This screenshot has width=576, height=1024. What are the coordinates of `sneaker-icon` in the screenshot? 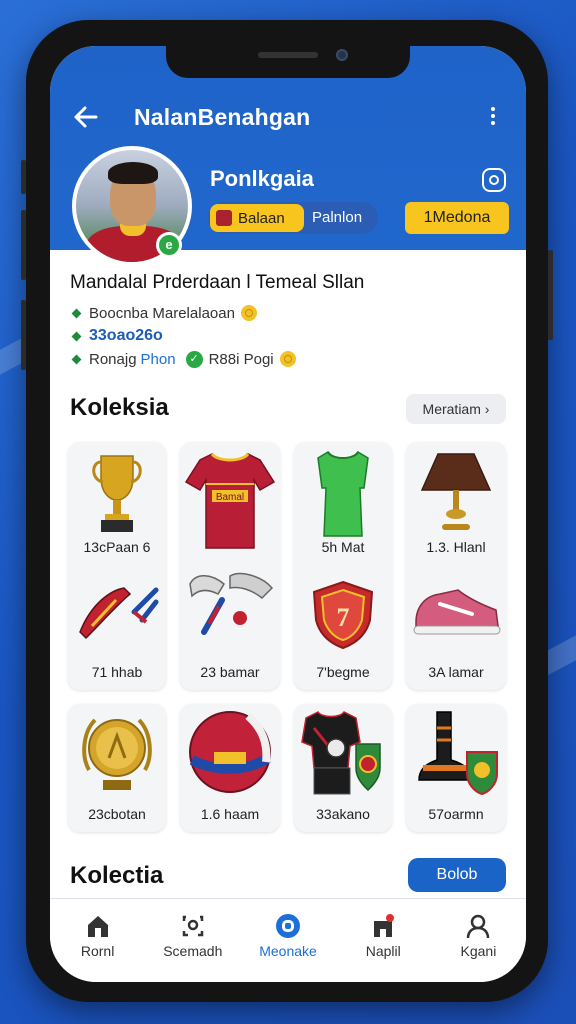 It's located at (457, 612).